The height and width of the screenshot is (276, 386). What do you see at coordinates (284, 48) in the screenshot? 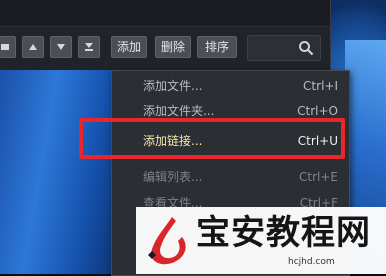
I see `search-input` at bounding box center [284, 48].